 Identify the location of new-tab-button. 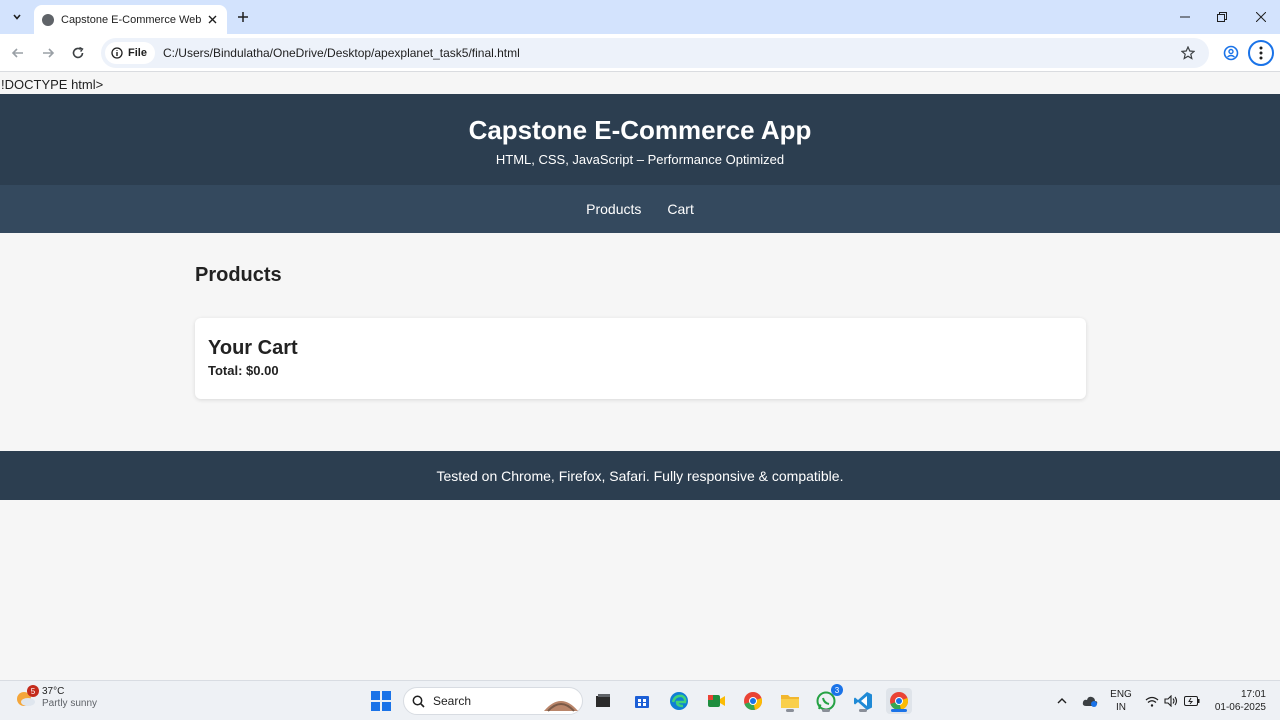
(243, 17).